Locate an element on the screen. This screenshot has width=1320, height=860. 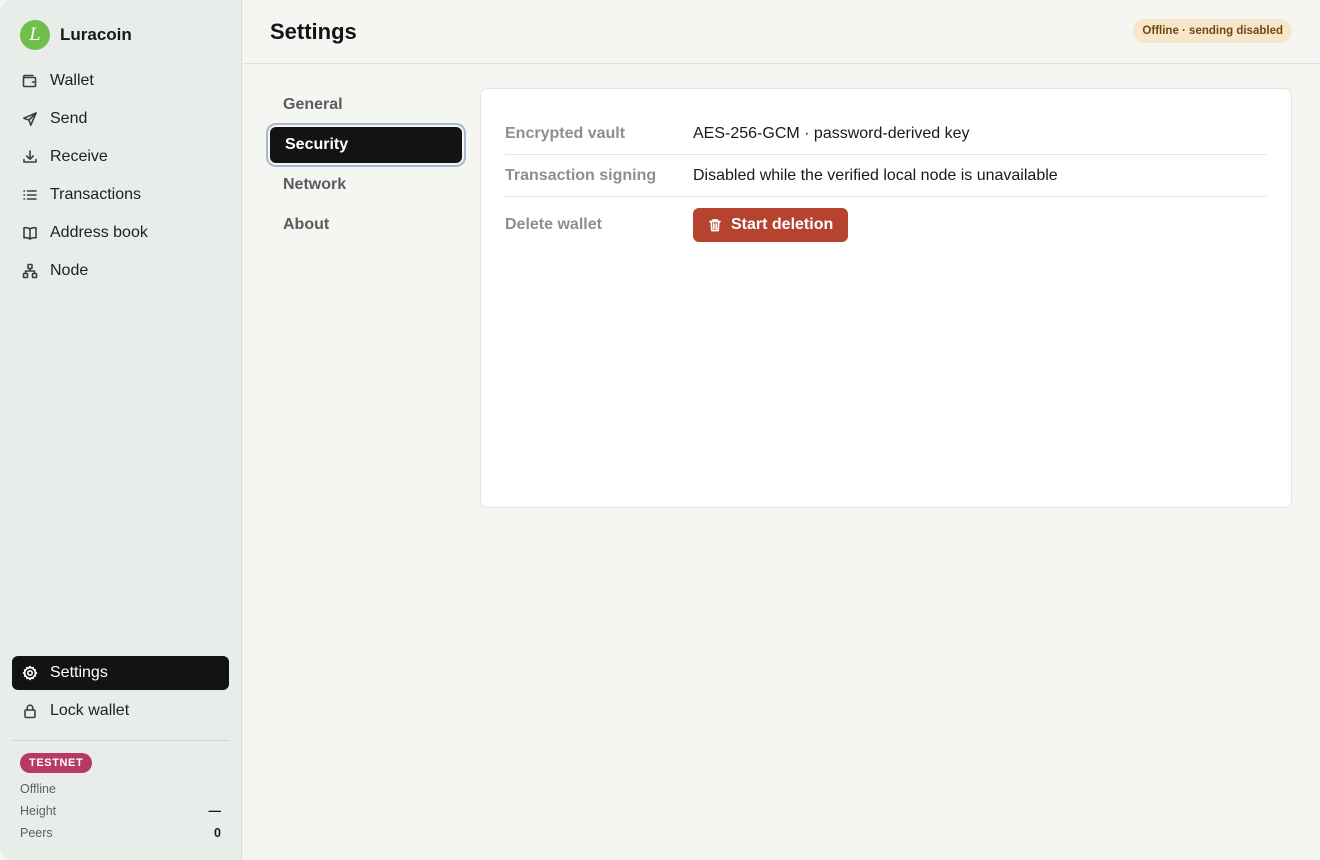
send-icon is located at coordinates (30, 119).